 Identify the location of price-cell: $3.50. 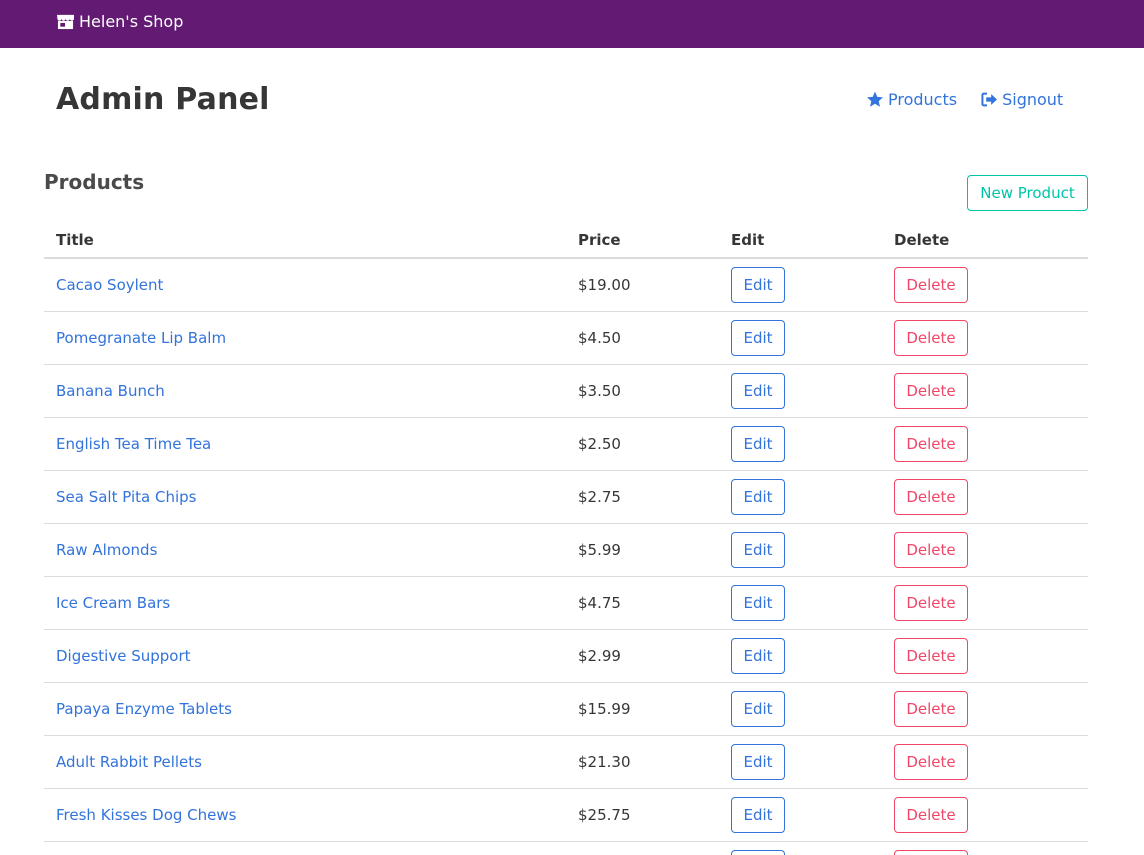
(642, 391).